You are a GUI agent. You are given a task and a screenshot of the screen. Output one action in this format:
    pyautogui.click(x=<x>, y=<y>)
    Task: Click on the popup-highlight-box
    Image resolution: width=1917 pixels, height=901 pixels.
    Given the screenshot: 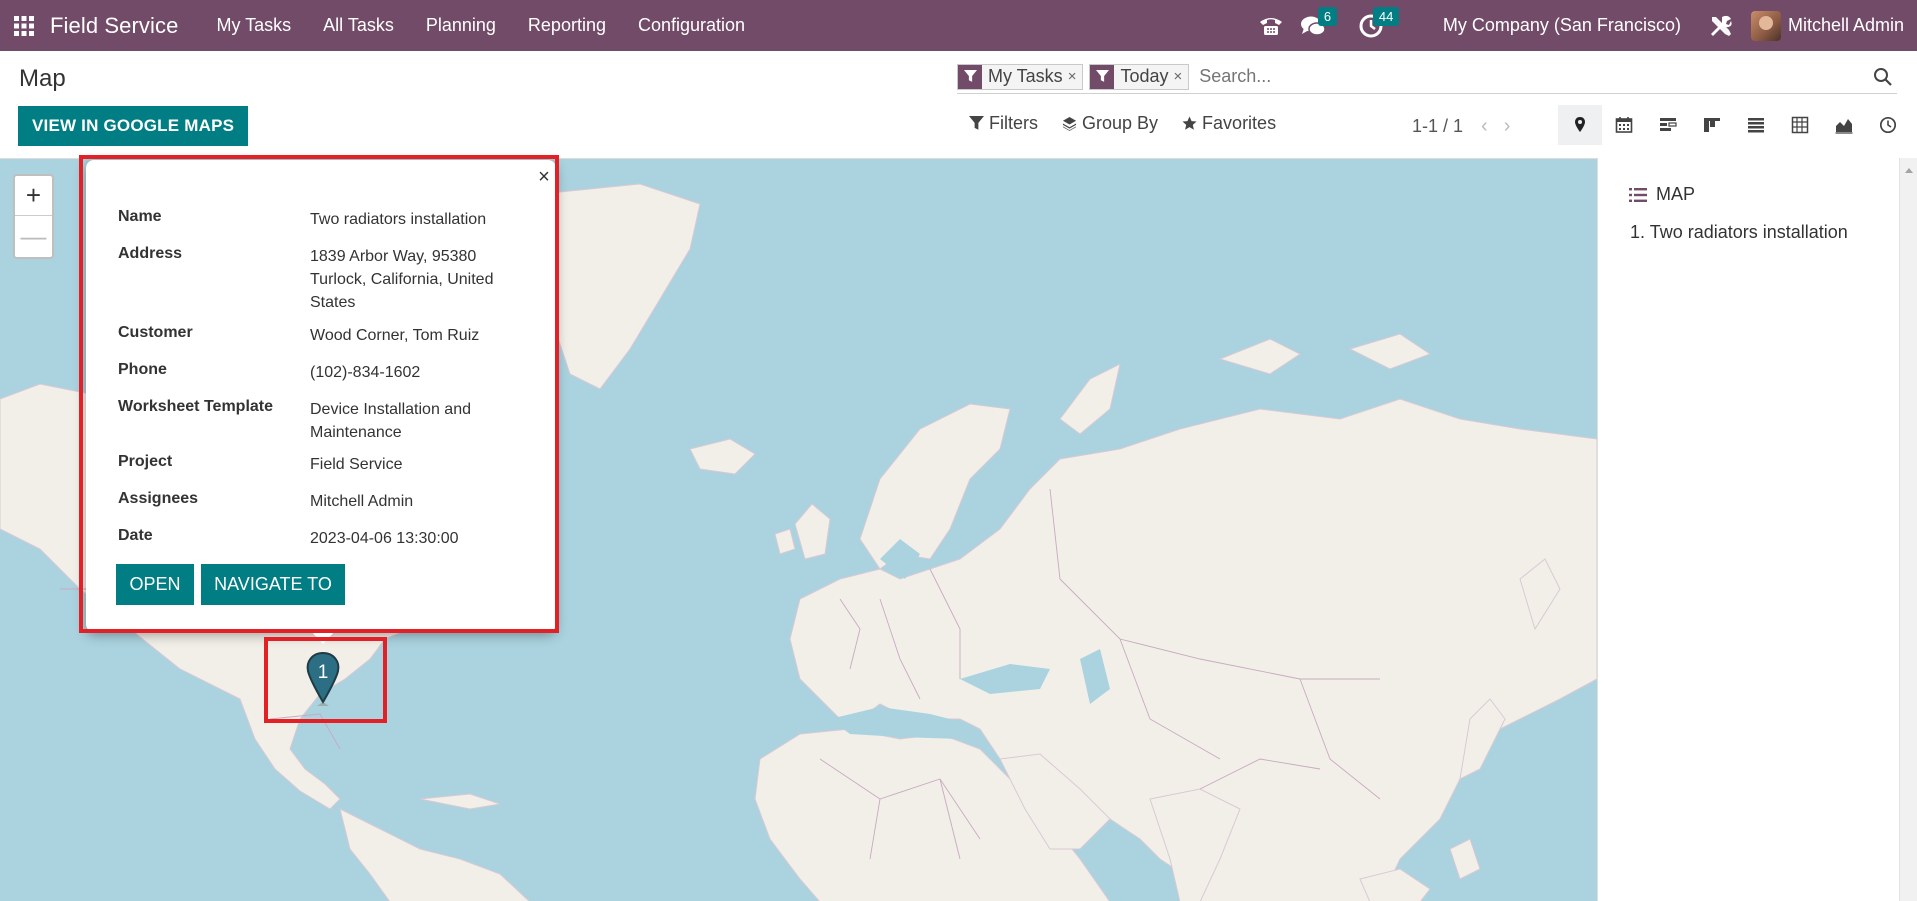 What is the action you would take?
    pyautogui.click(x=319, y=394)
    